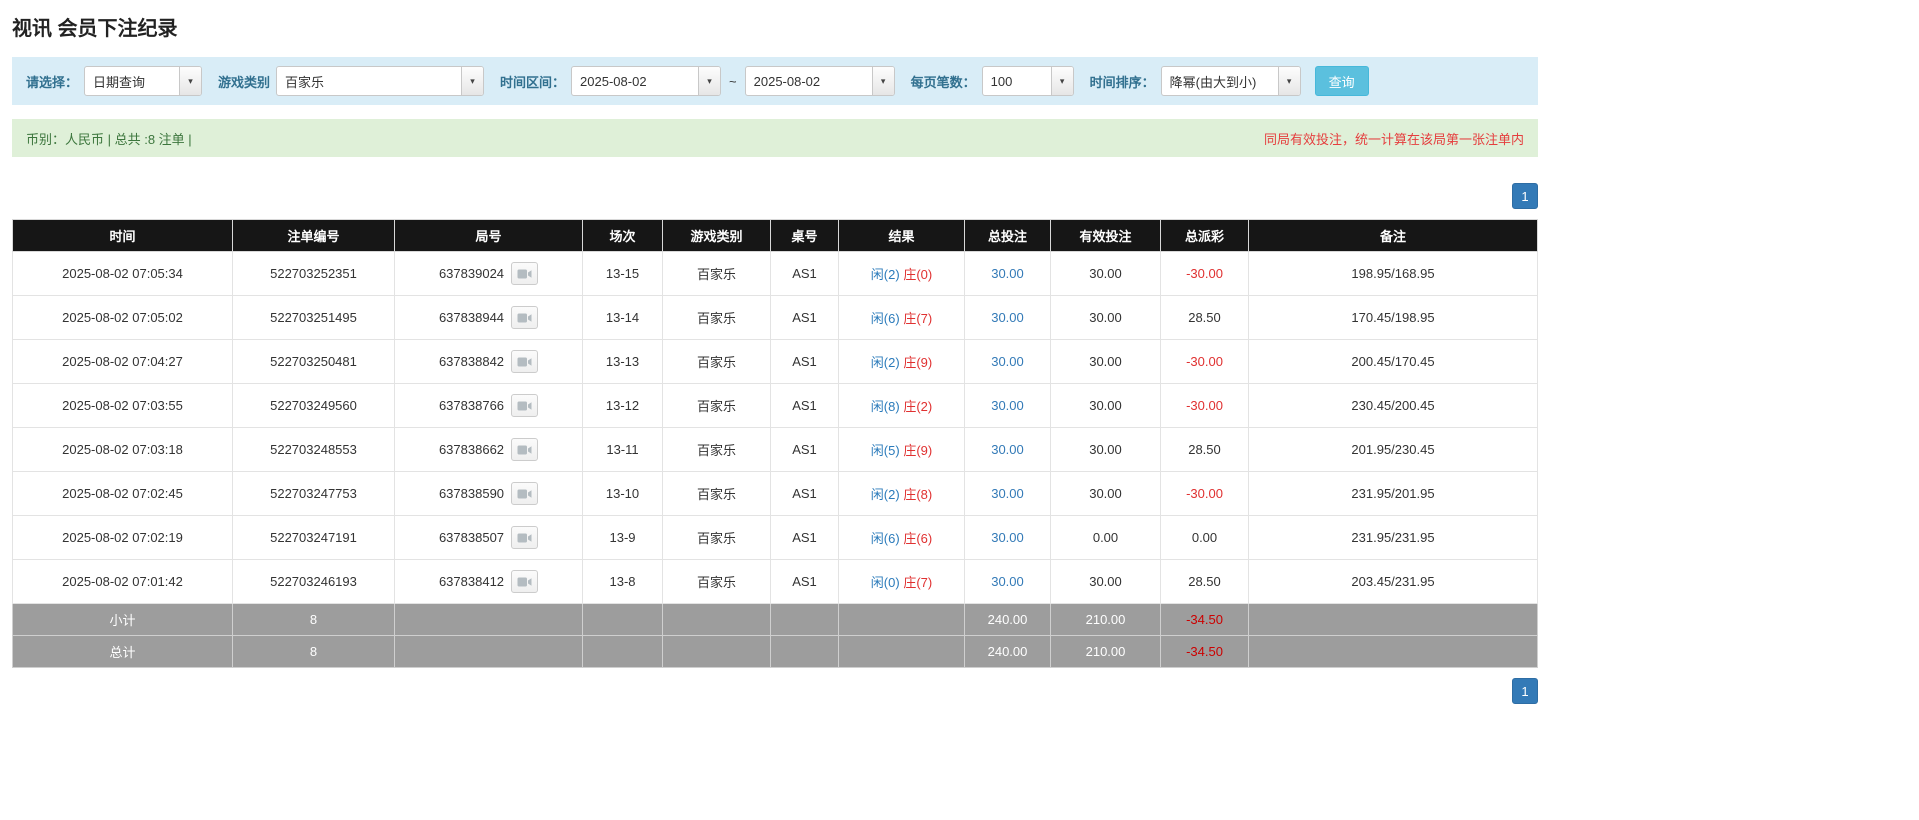  I want to click on result-banker: 庄(9), so click(918, 362).